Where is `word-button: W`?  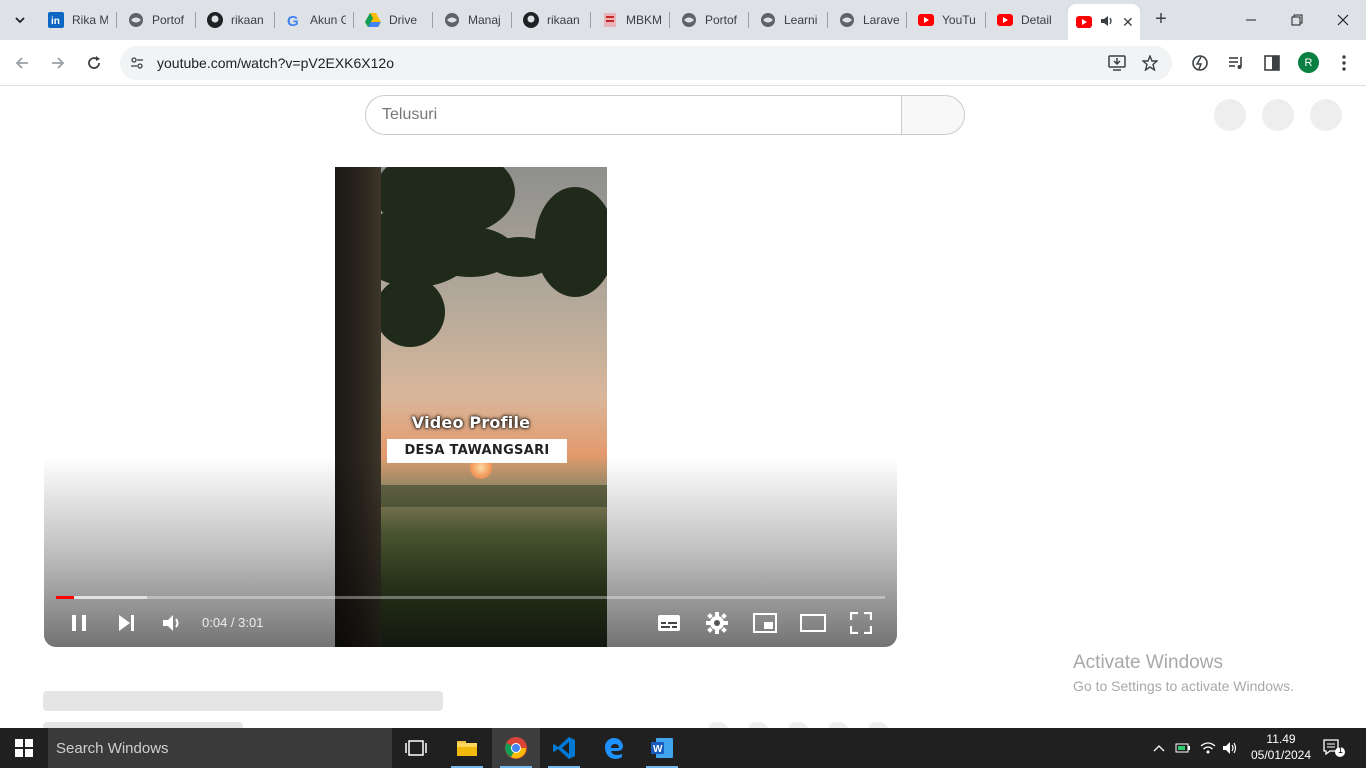 word-button: W is located at coordinates (662, 748).